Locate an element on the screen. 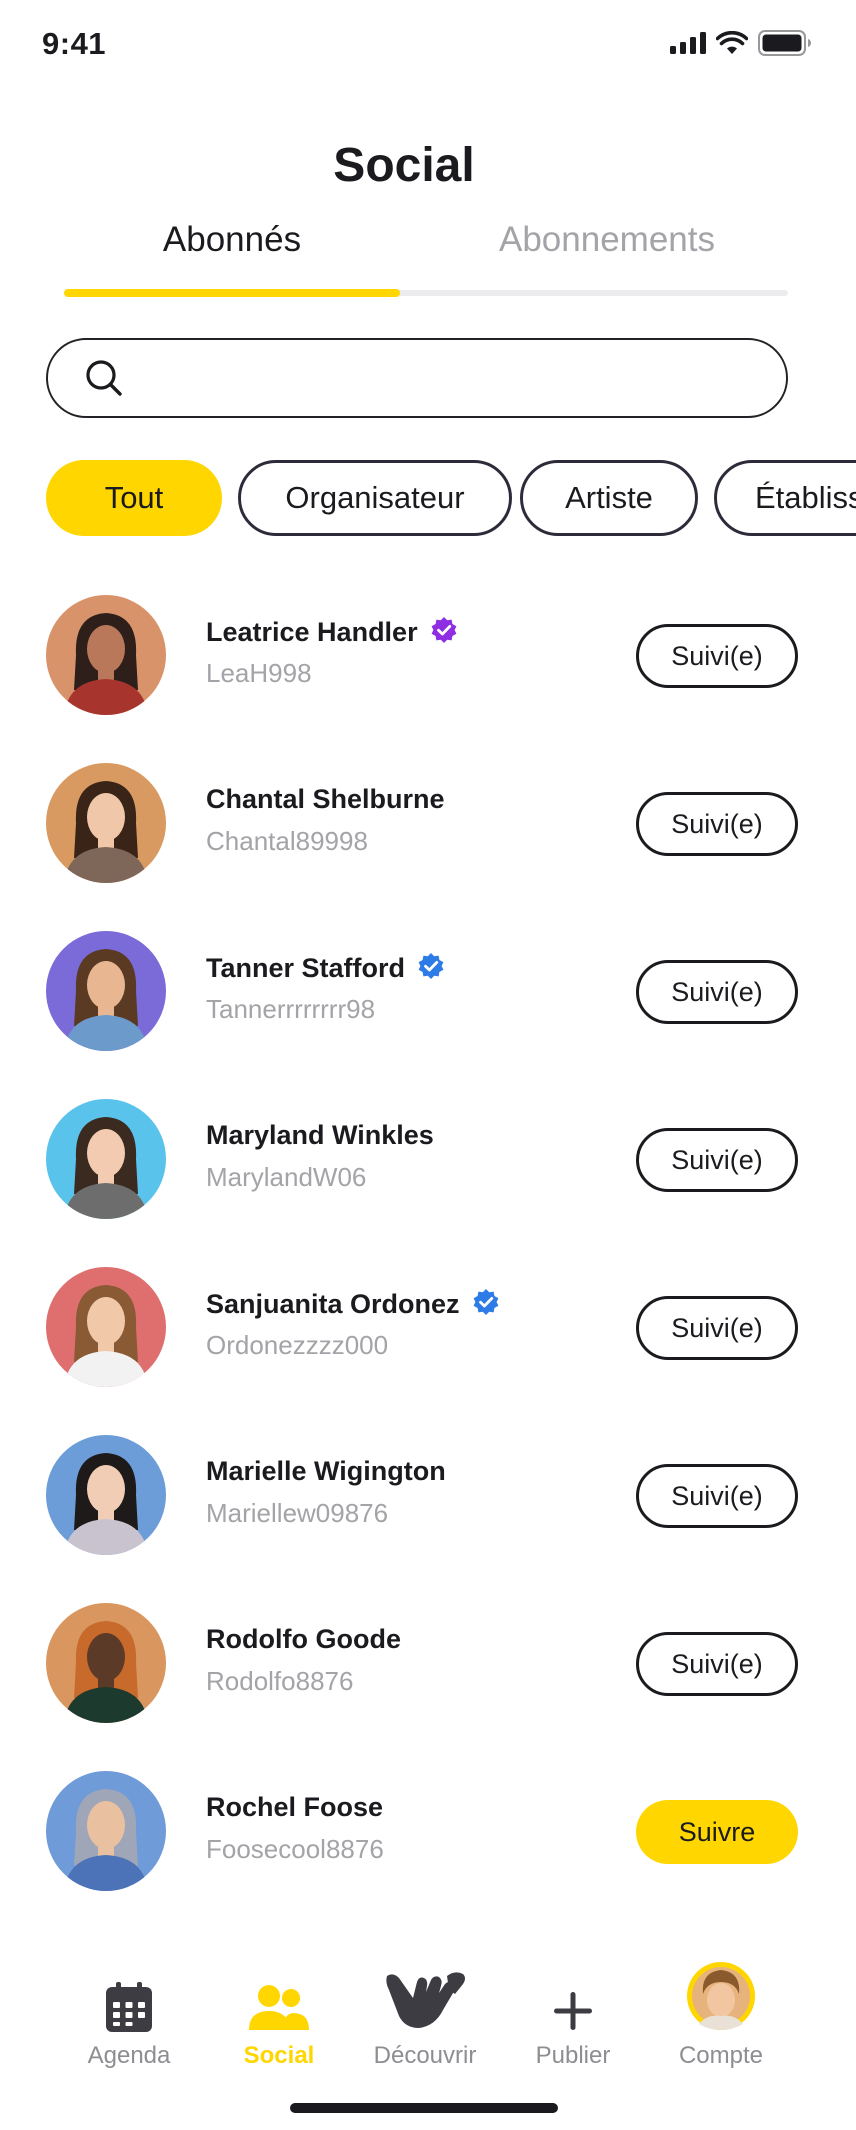 This screenshot has height=2130, width=856. status-bar: 9:41 is located at coordinates (428, 45).